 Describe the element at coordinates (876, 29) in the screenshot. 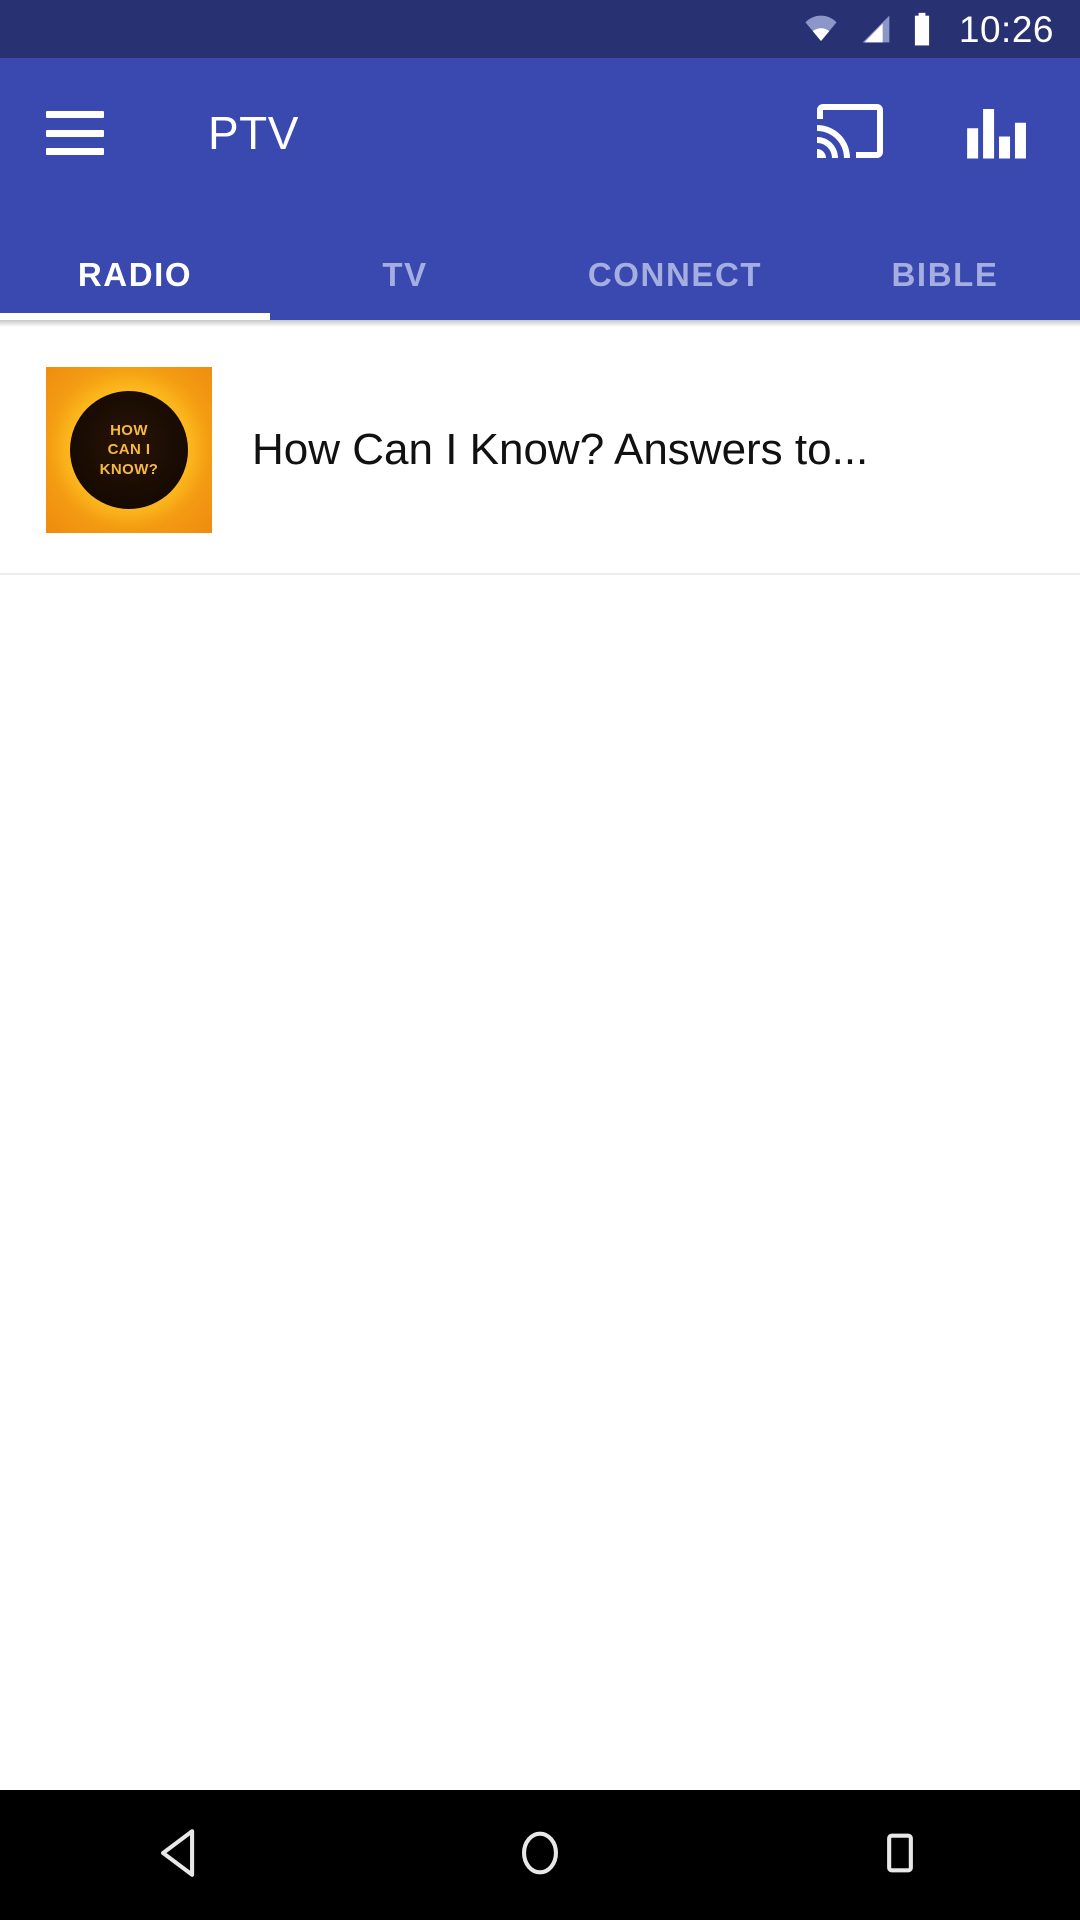

I see `cell-signal-icon` at that location.